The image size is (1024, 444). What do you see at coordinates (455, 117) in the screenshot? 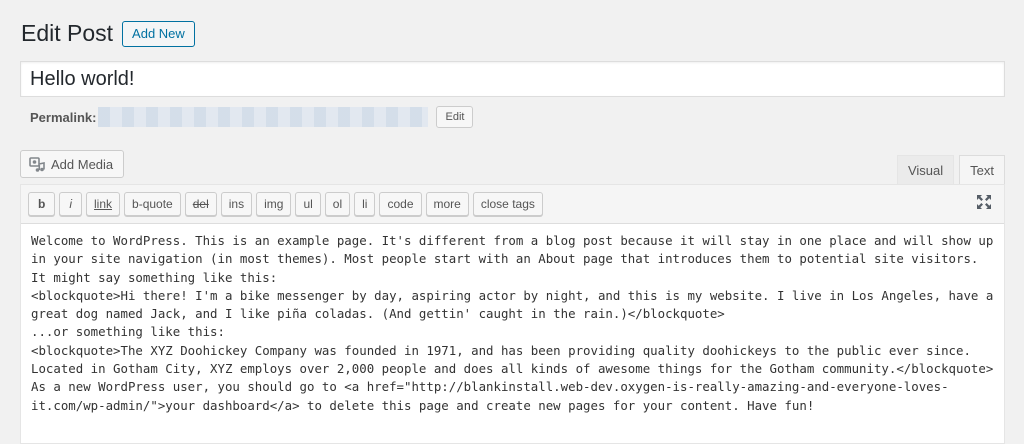
I see `edit-permalink-button: Edit` at bounding box center [455, 117].